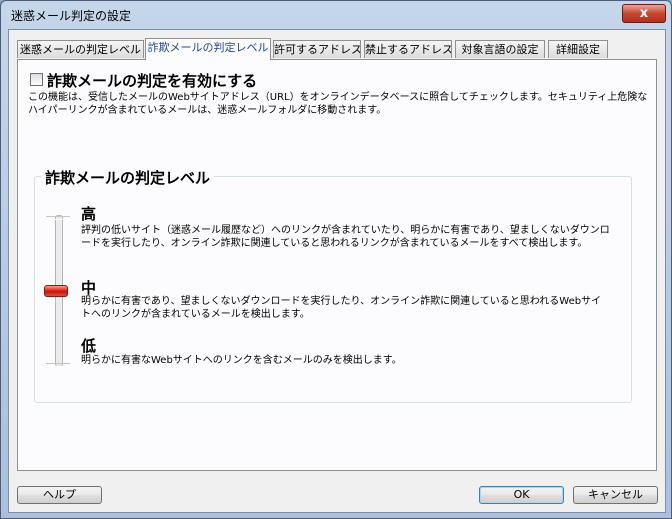 The height and width of the screenshot is (519, 672). What do you see at coordinates (578, 49) in the screenshot?
I see `tab-advanced-settings: 詳細設定` at bounding box center [578, 49].